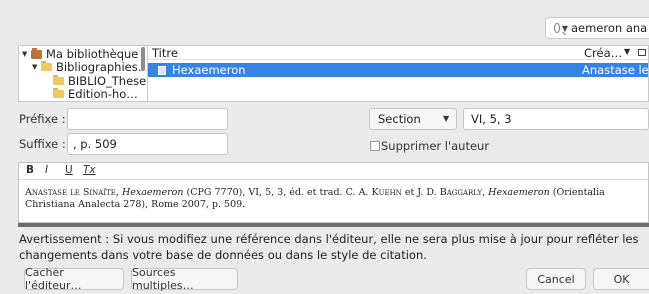  What do you see at coordinates (92, 54) in the screenshot?
I see `tree-item-label: Ma bibliothèque` at bounding box center [92, 54].